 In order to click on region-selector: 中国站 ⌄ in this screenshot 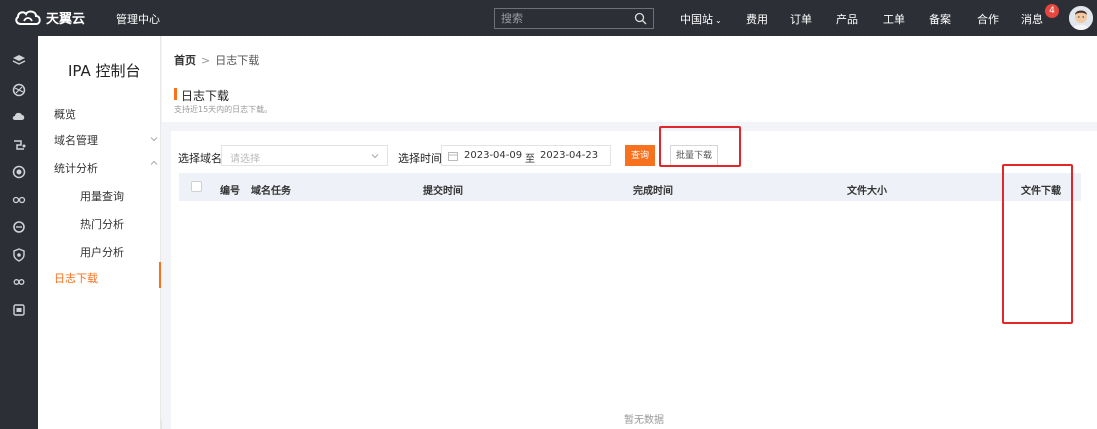, I will do `click(701, 19)`.